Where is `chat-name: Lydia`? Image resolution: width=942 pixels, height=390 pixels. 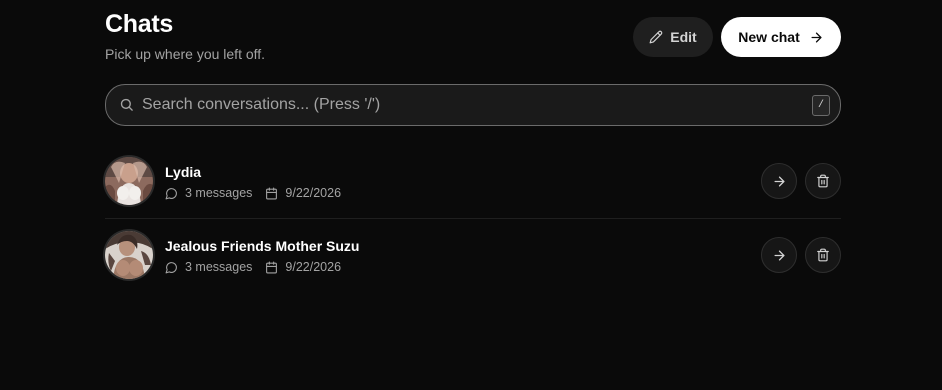
chat-name: Lydia is located at coordinates (183, 172).